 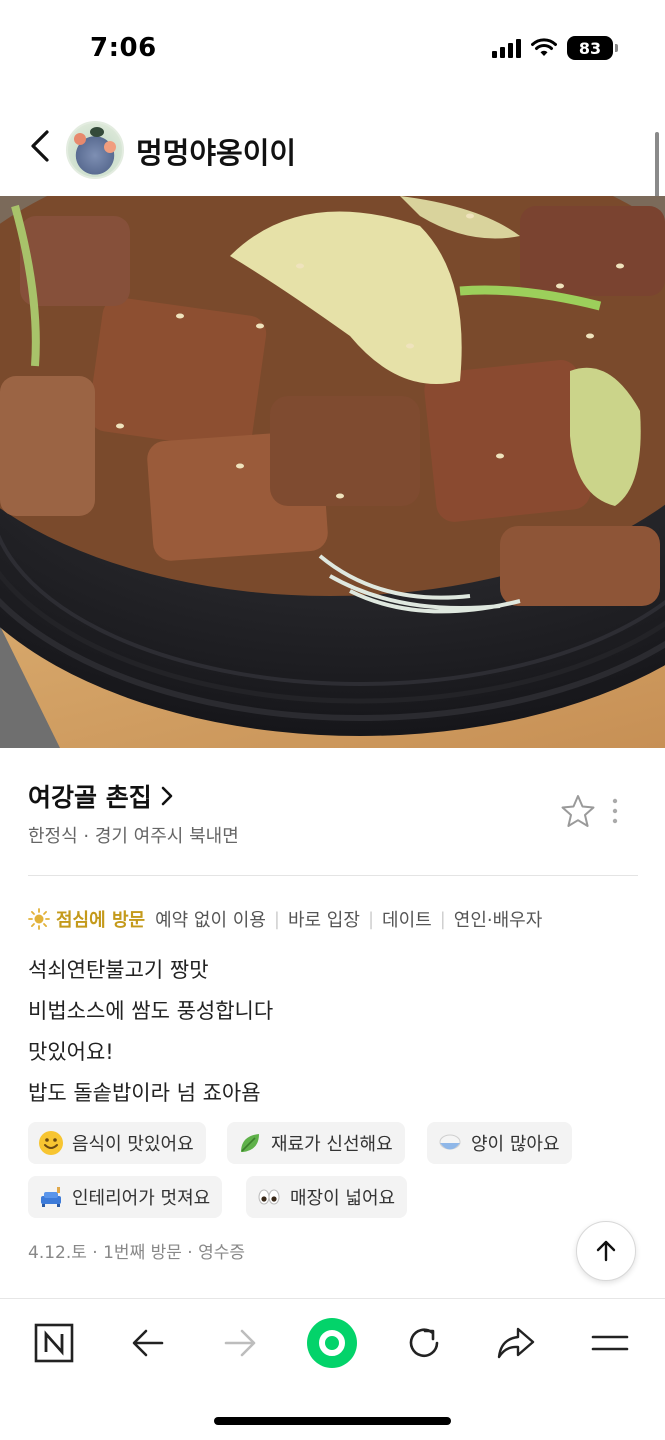 I want to click on signal-icon, so click(x=506, y=48).